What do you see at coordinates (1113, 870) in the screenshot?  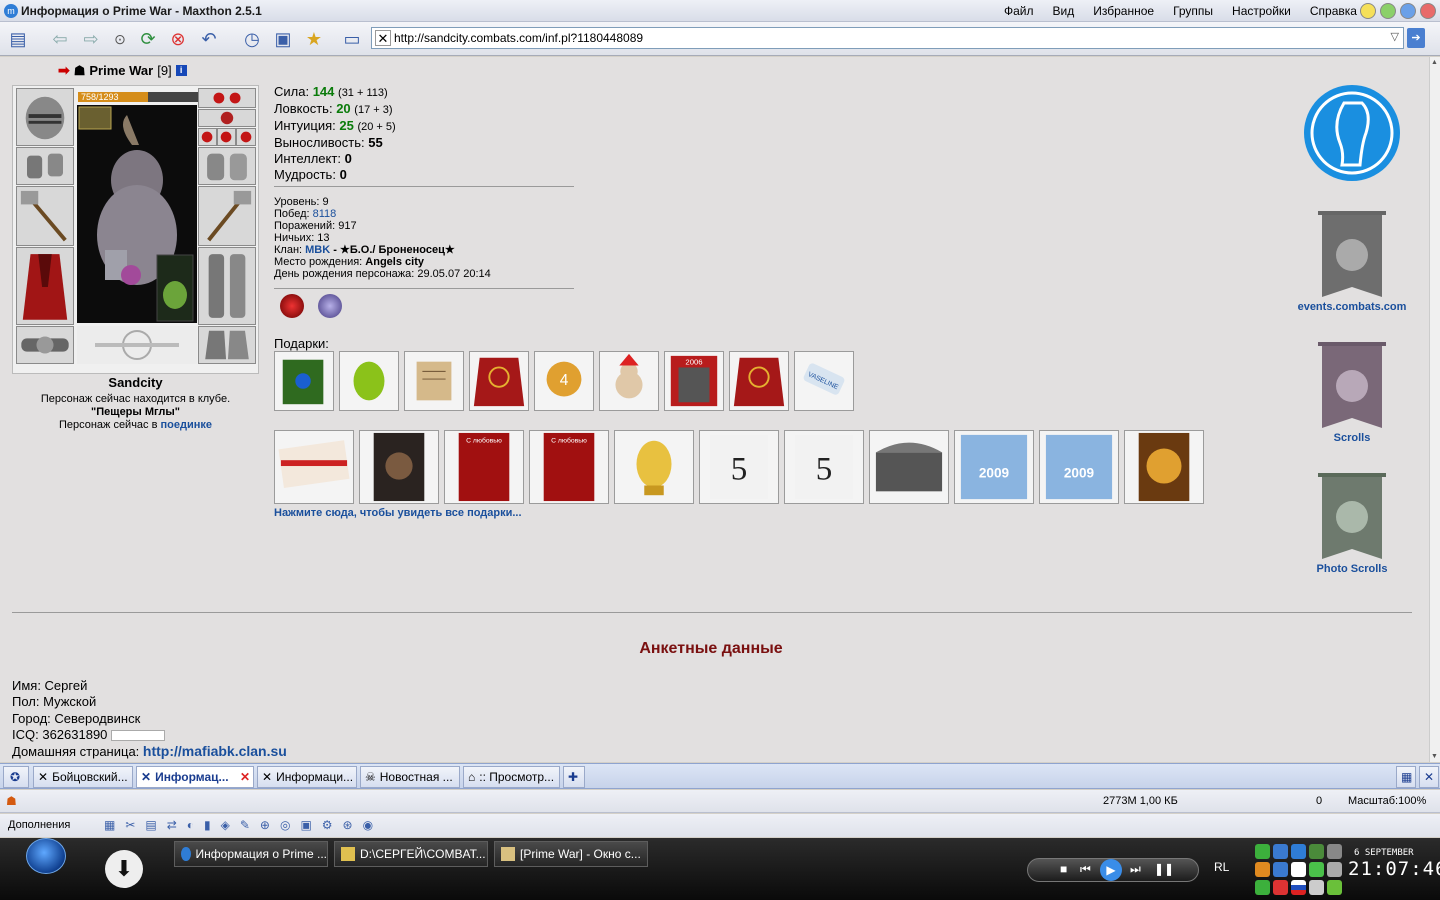 I see `media-player-controls: ■ ⏮ ▶ ⏭ ❚❚` at bounding box center [1113, 870].